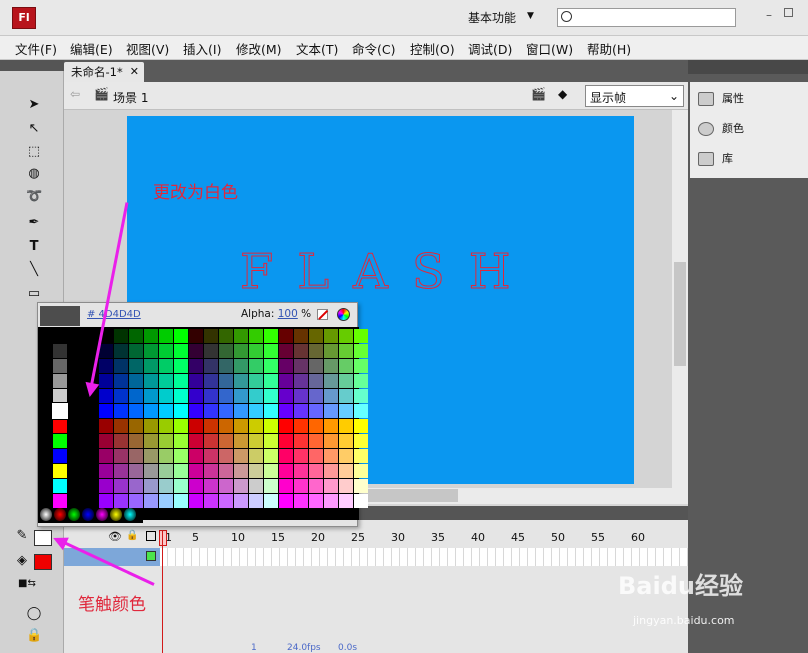 Image resolution: width=808 pixels, height=653 pixels. I want to click on eye-icon: 👁, so click(115, 536).